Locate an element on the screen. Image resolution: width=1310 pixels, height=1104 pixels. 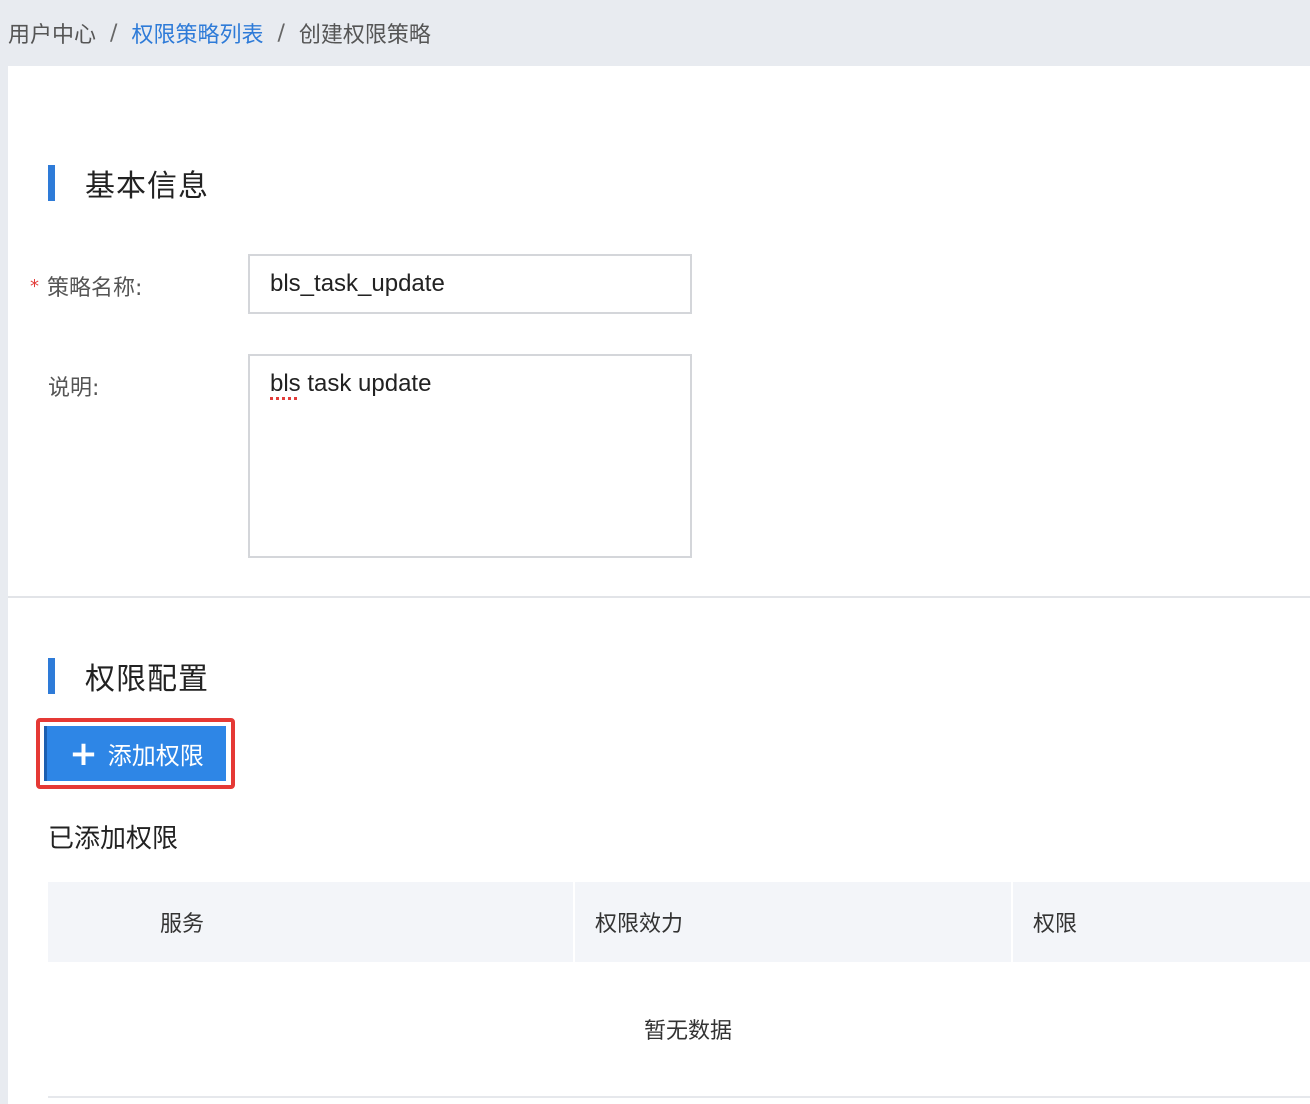
plus-icon: + is located at coordinates (83, 753).